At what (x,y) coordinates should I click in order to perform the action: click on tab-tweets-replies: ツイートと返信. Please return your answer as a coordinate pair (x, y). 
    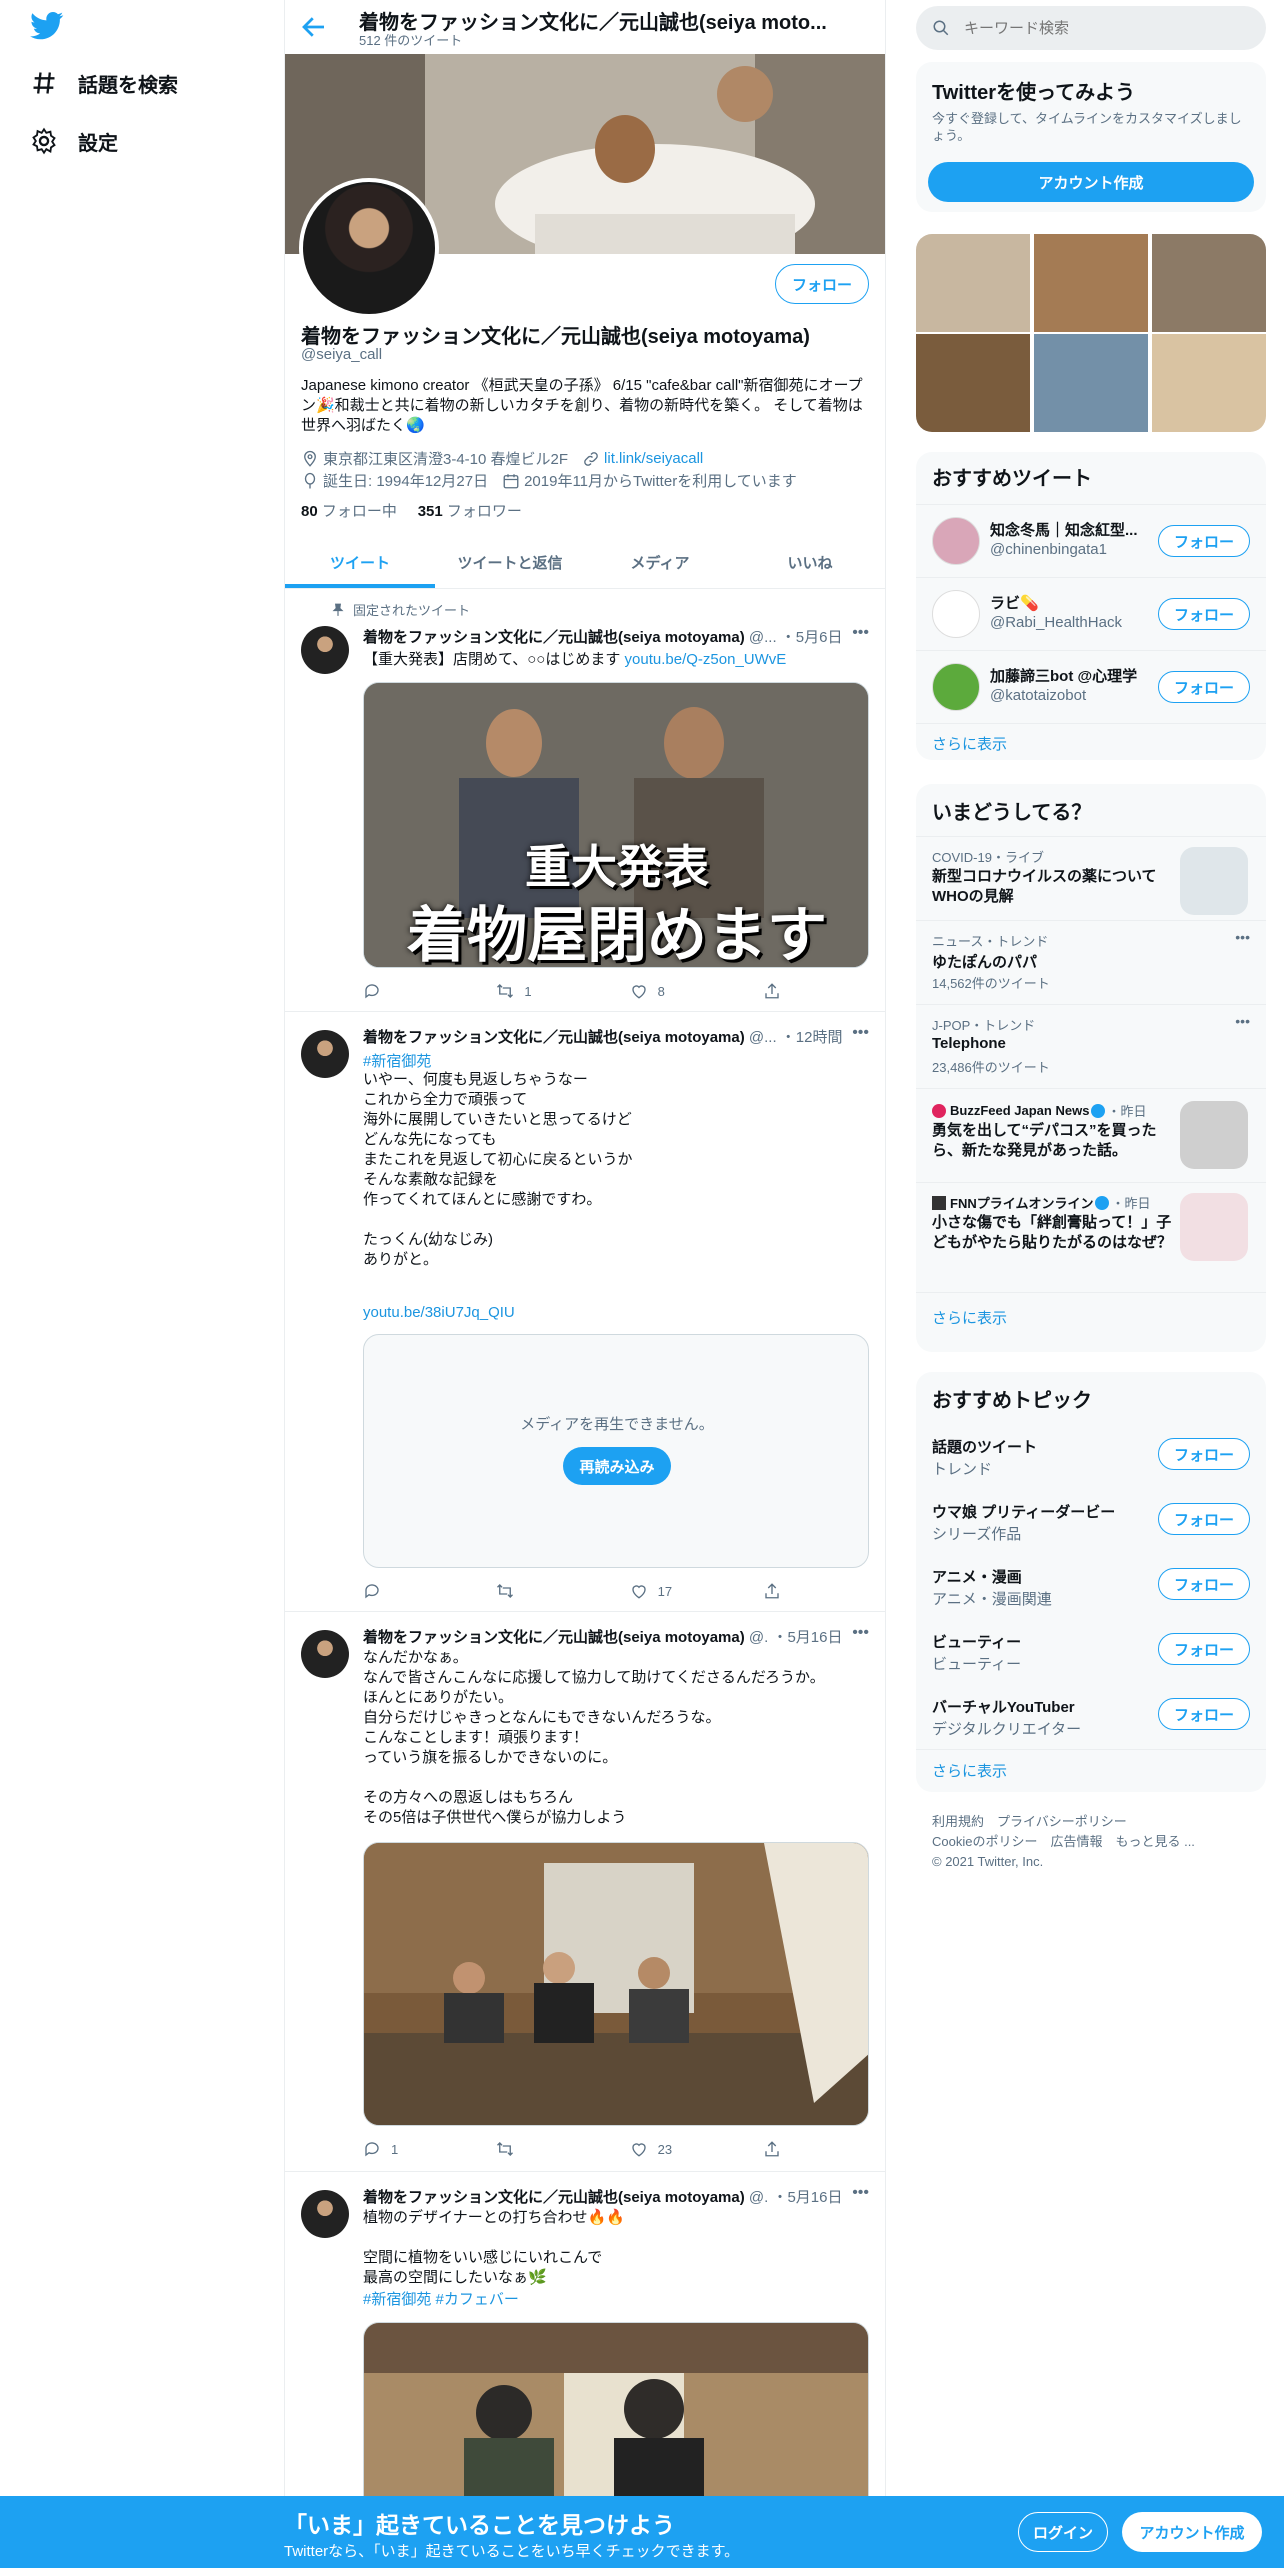
    Looking at the image, I should click on (510, 562).